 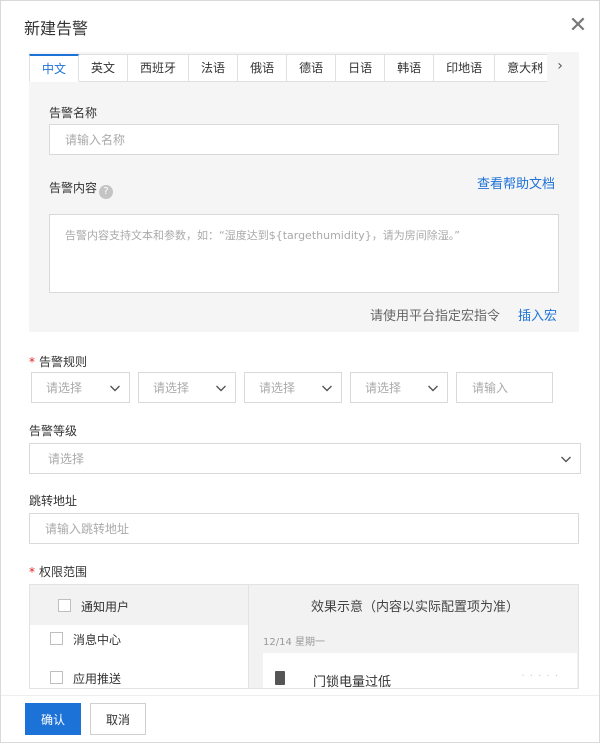 What do you see at coordinates (118, 719) in the screenshot?
I see `cancel-button: 取消` at bounding box center [118, 719].